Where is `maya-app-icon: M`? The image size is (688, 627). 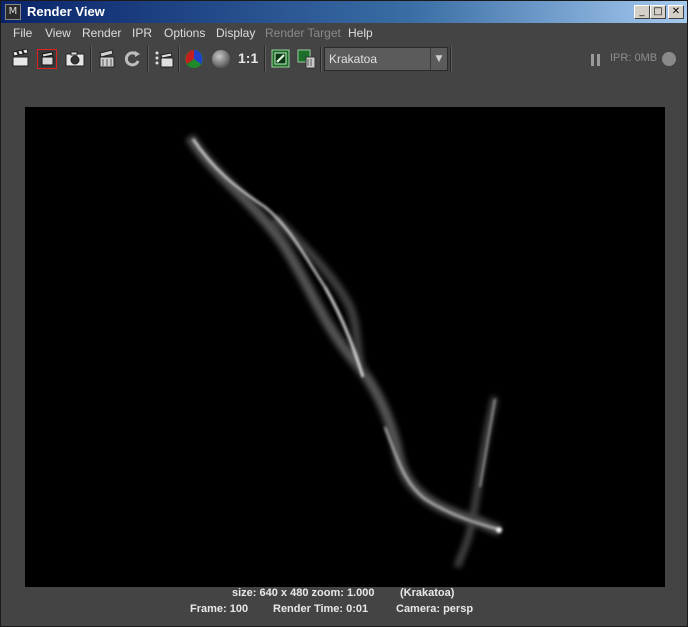
maya-app-icon: M is located at coordinates (13, 12).